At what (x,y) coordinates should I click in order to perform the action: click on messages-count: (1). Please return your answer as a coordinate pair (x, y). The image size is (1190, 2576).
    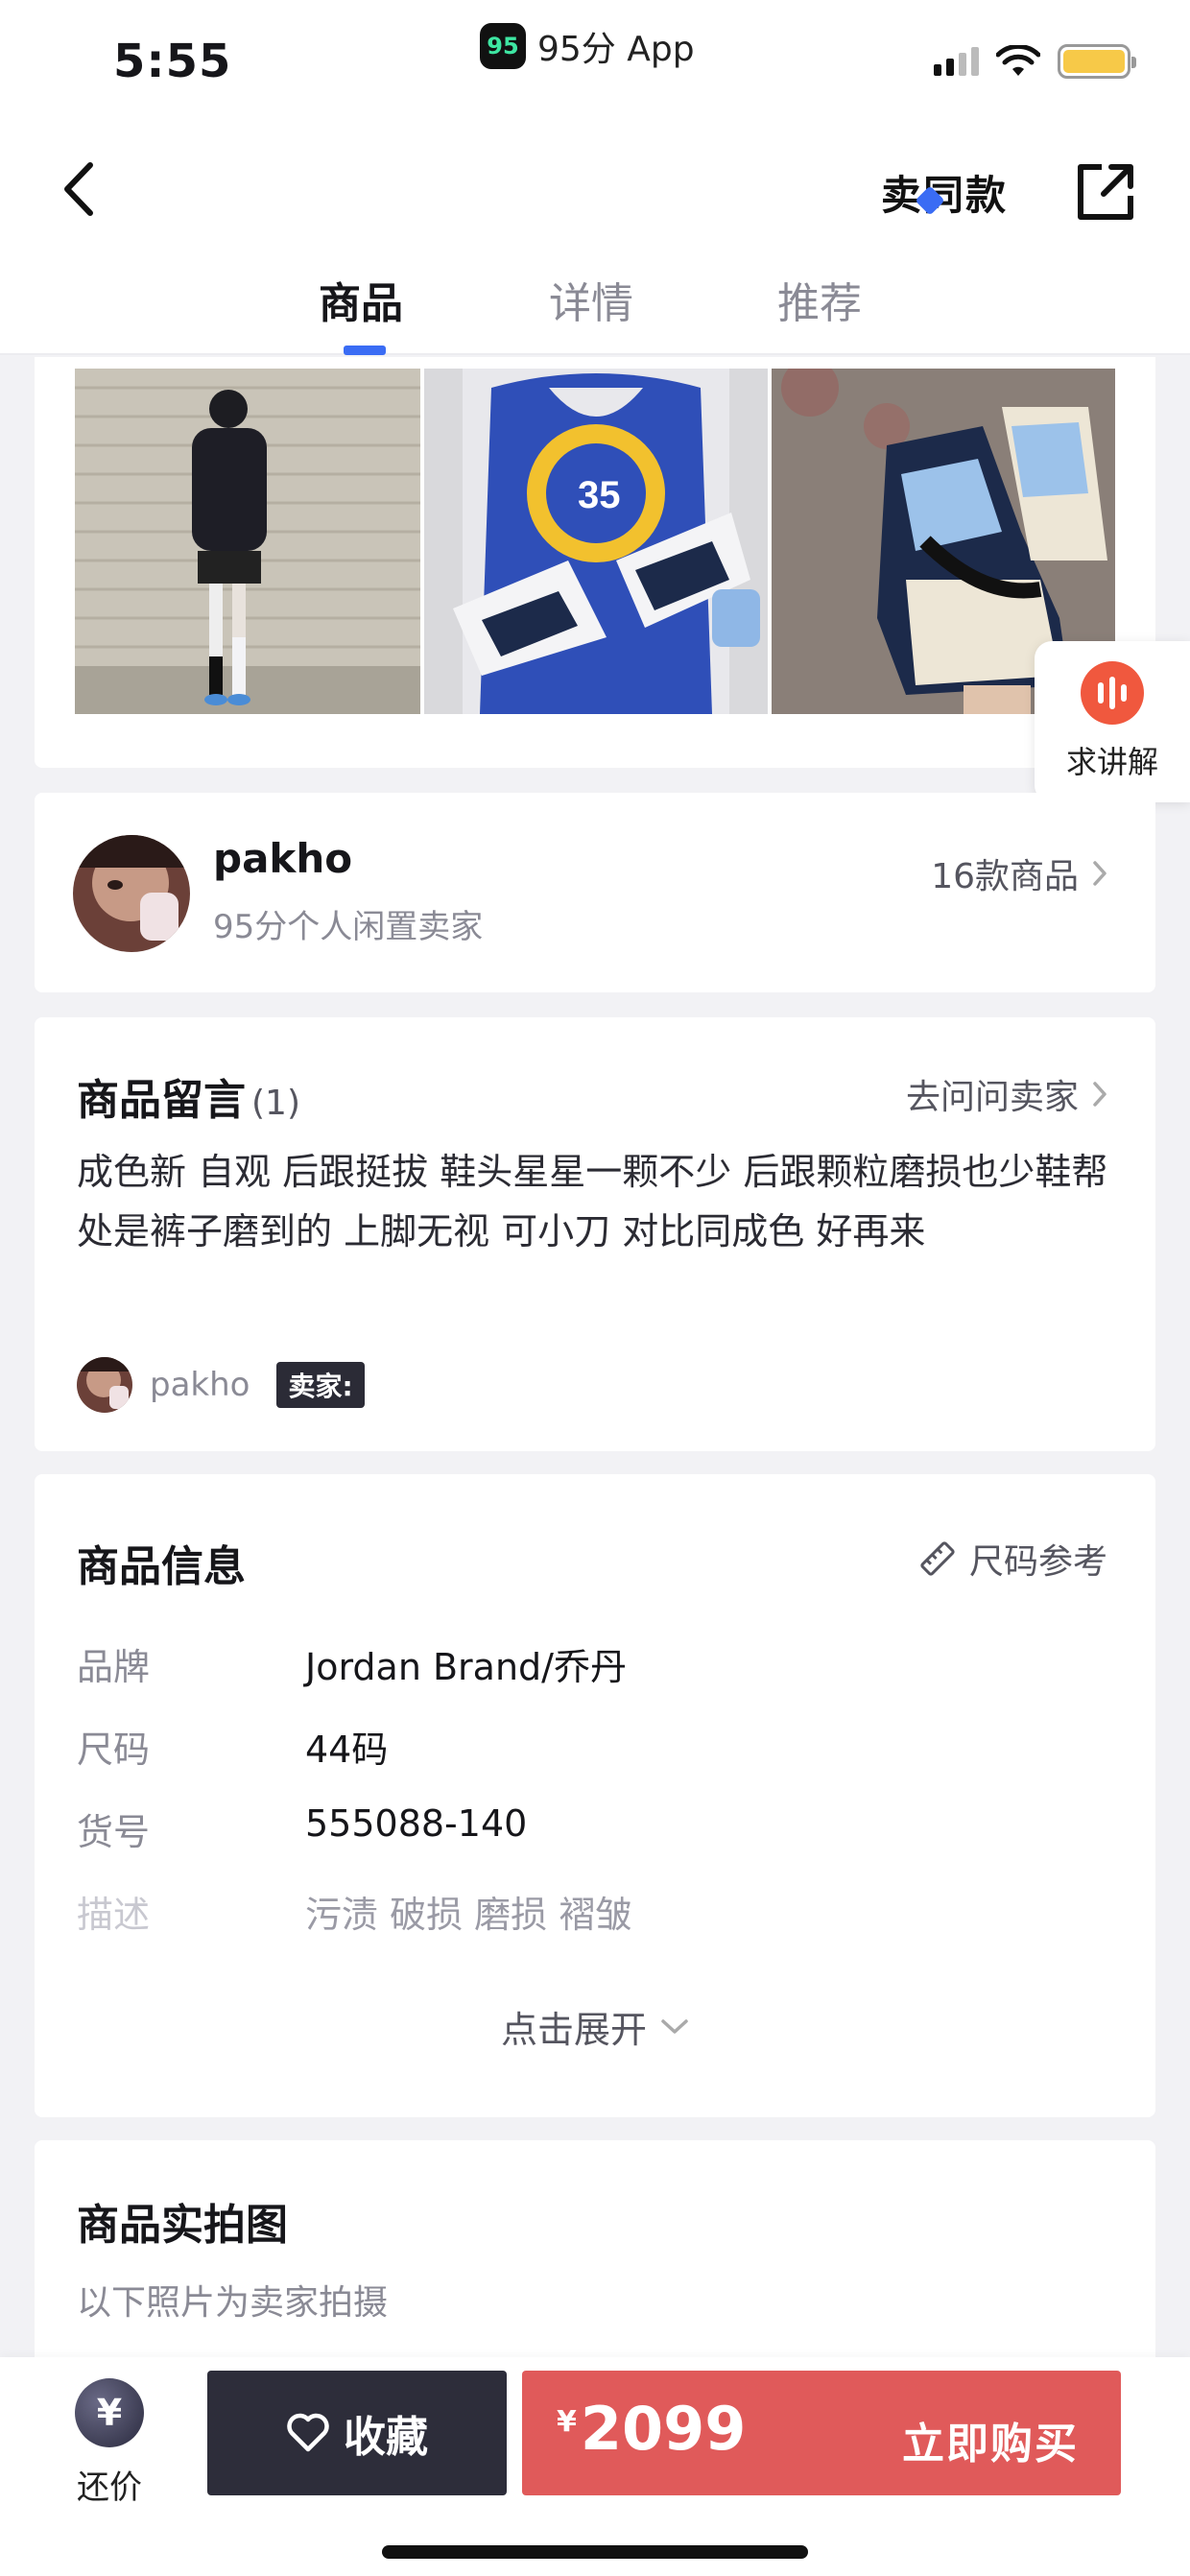
    Looking at the image, I should click on (275, 1103).